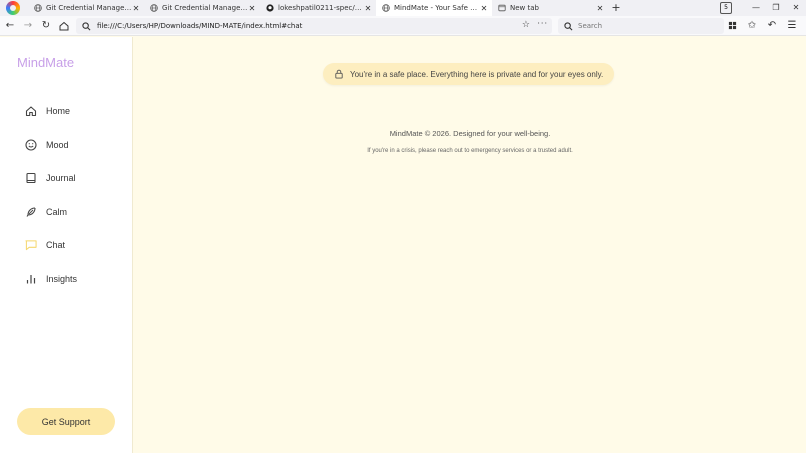  I want to click on tab-git-credential-2: Git Credential Manager - Auth ✕, so click(202, 8).